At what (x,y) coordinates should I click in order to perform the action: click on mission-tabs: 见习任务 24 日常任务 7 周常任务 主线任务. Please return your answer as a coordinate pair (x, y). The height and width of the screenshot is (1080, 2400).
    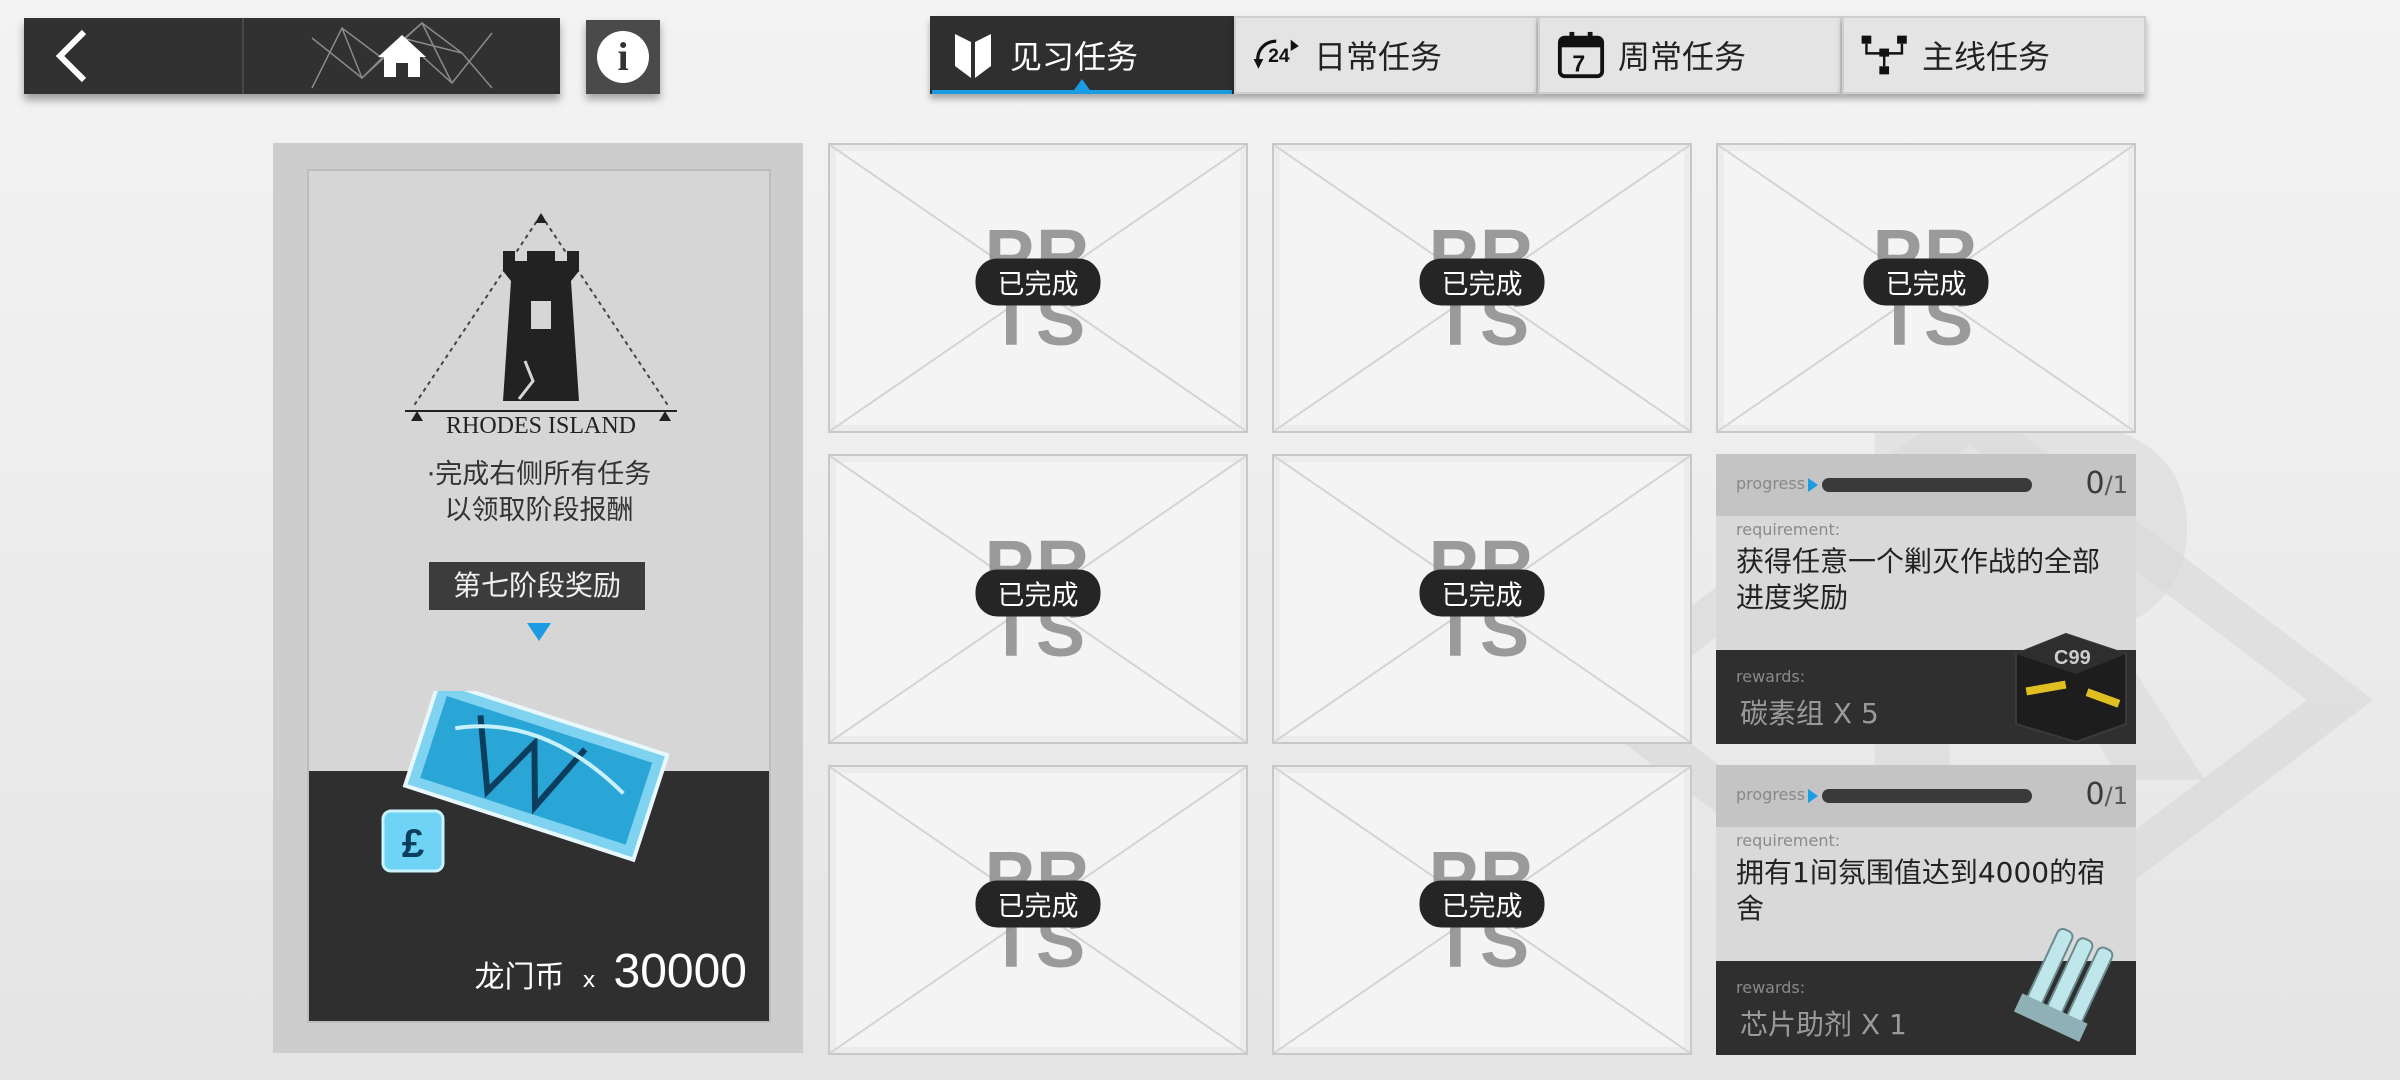
    Looking at the image, I should click on (1538, 55).